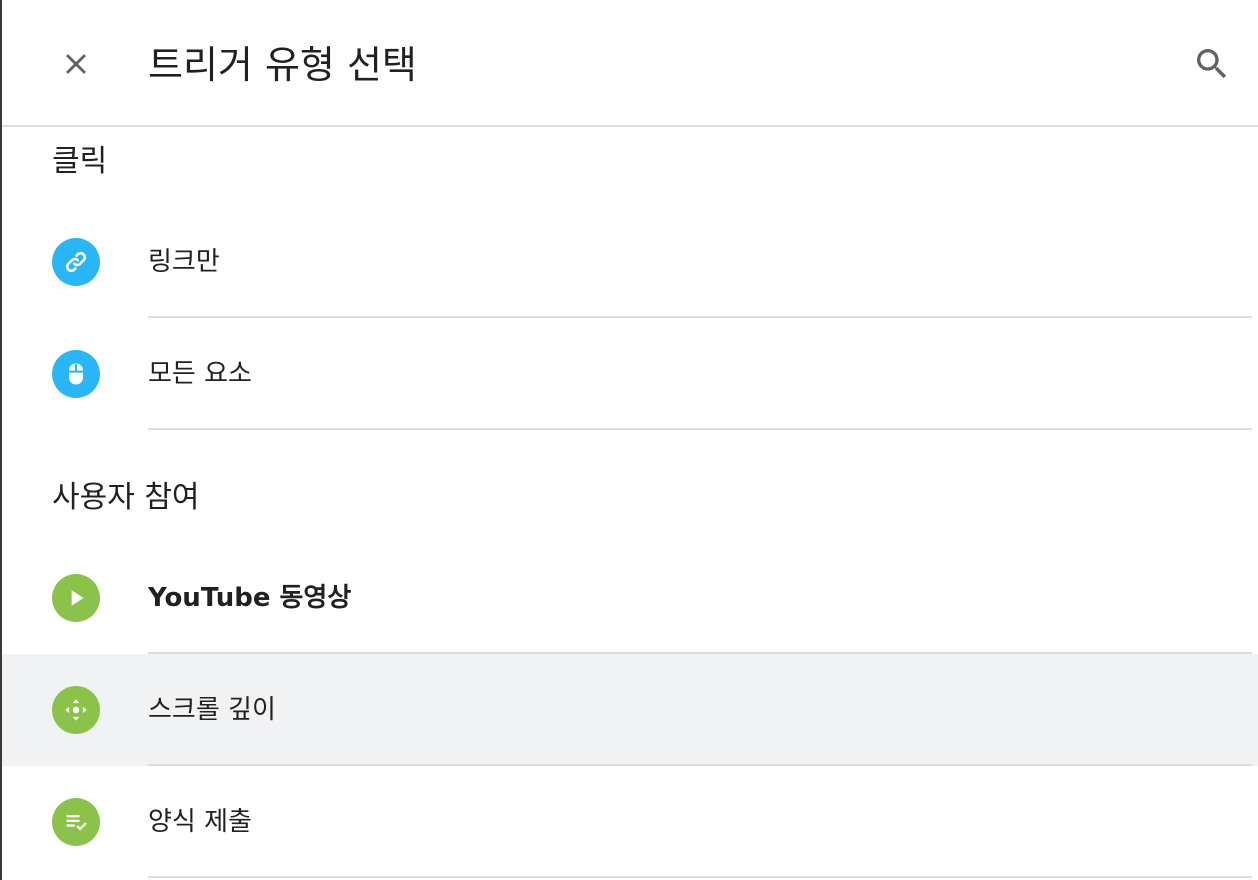  Describe the element at coordinates (630, 262) in the screenshot. I see `trigger-item-link-only: 링크만` at that location.